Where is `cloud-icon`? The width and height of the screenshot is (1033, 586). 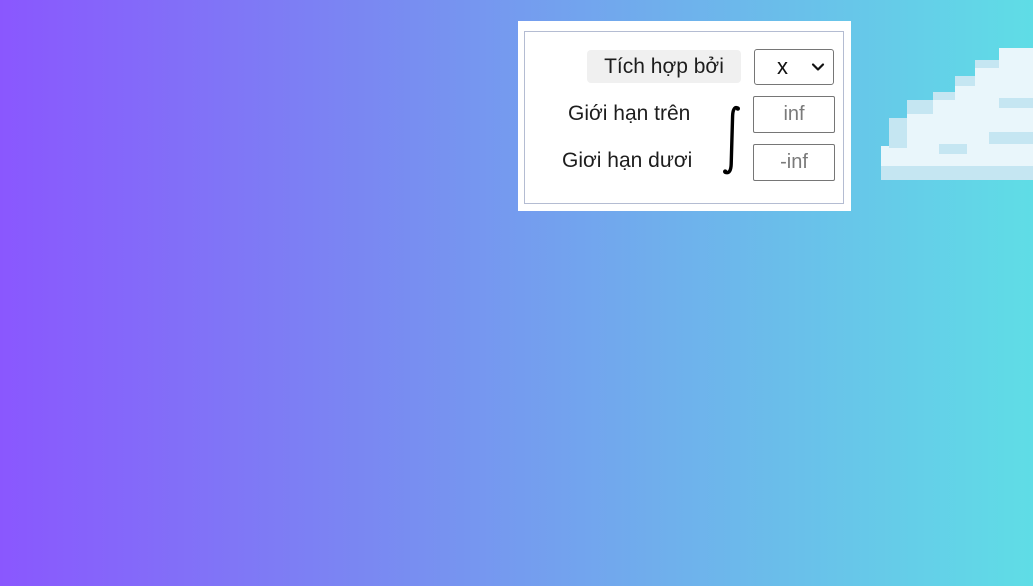 cloud-icon is located at coordinates (957, 114).